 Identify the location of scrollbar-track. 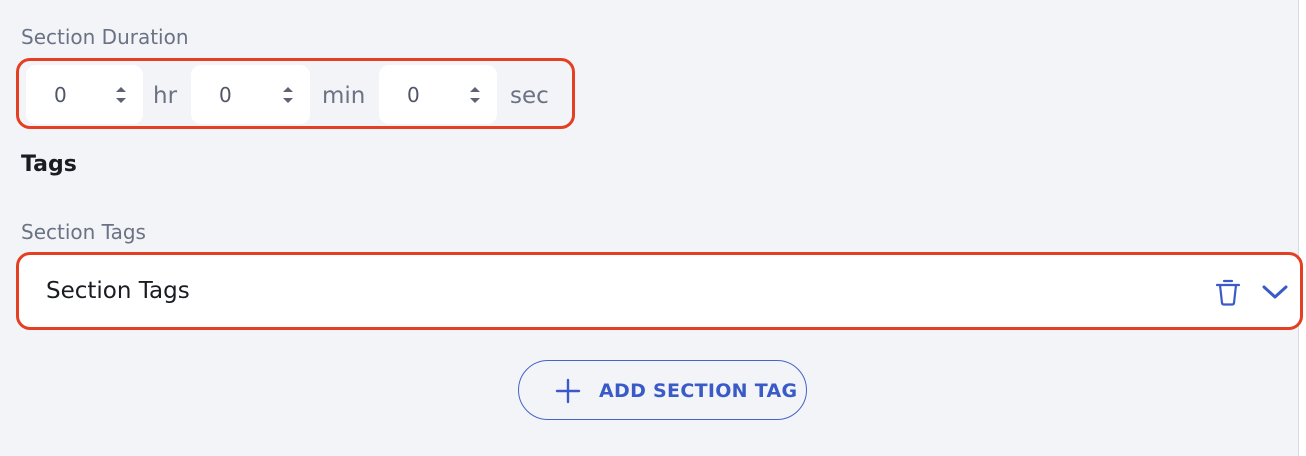
(1302, 228).